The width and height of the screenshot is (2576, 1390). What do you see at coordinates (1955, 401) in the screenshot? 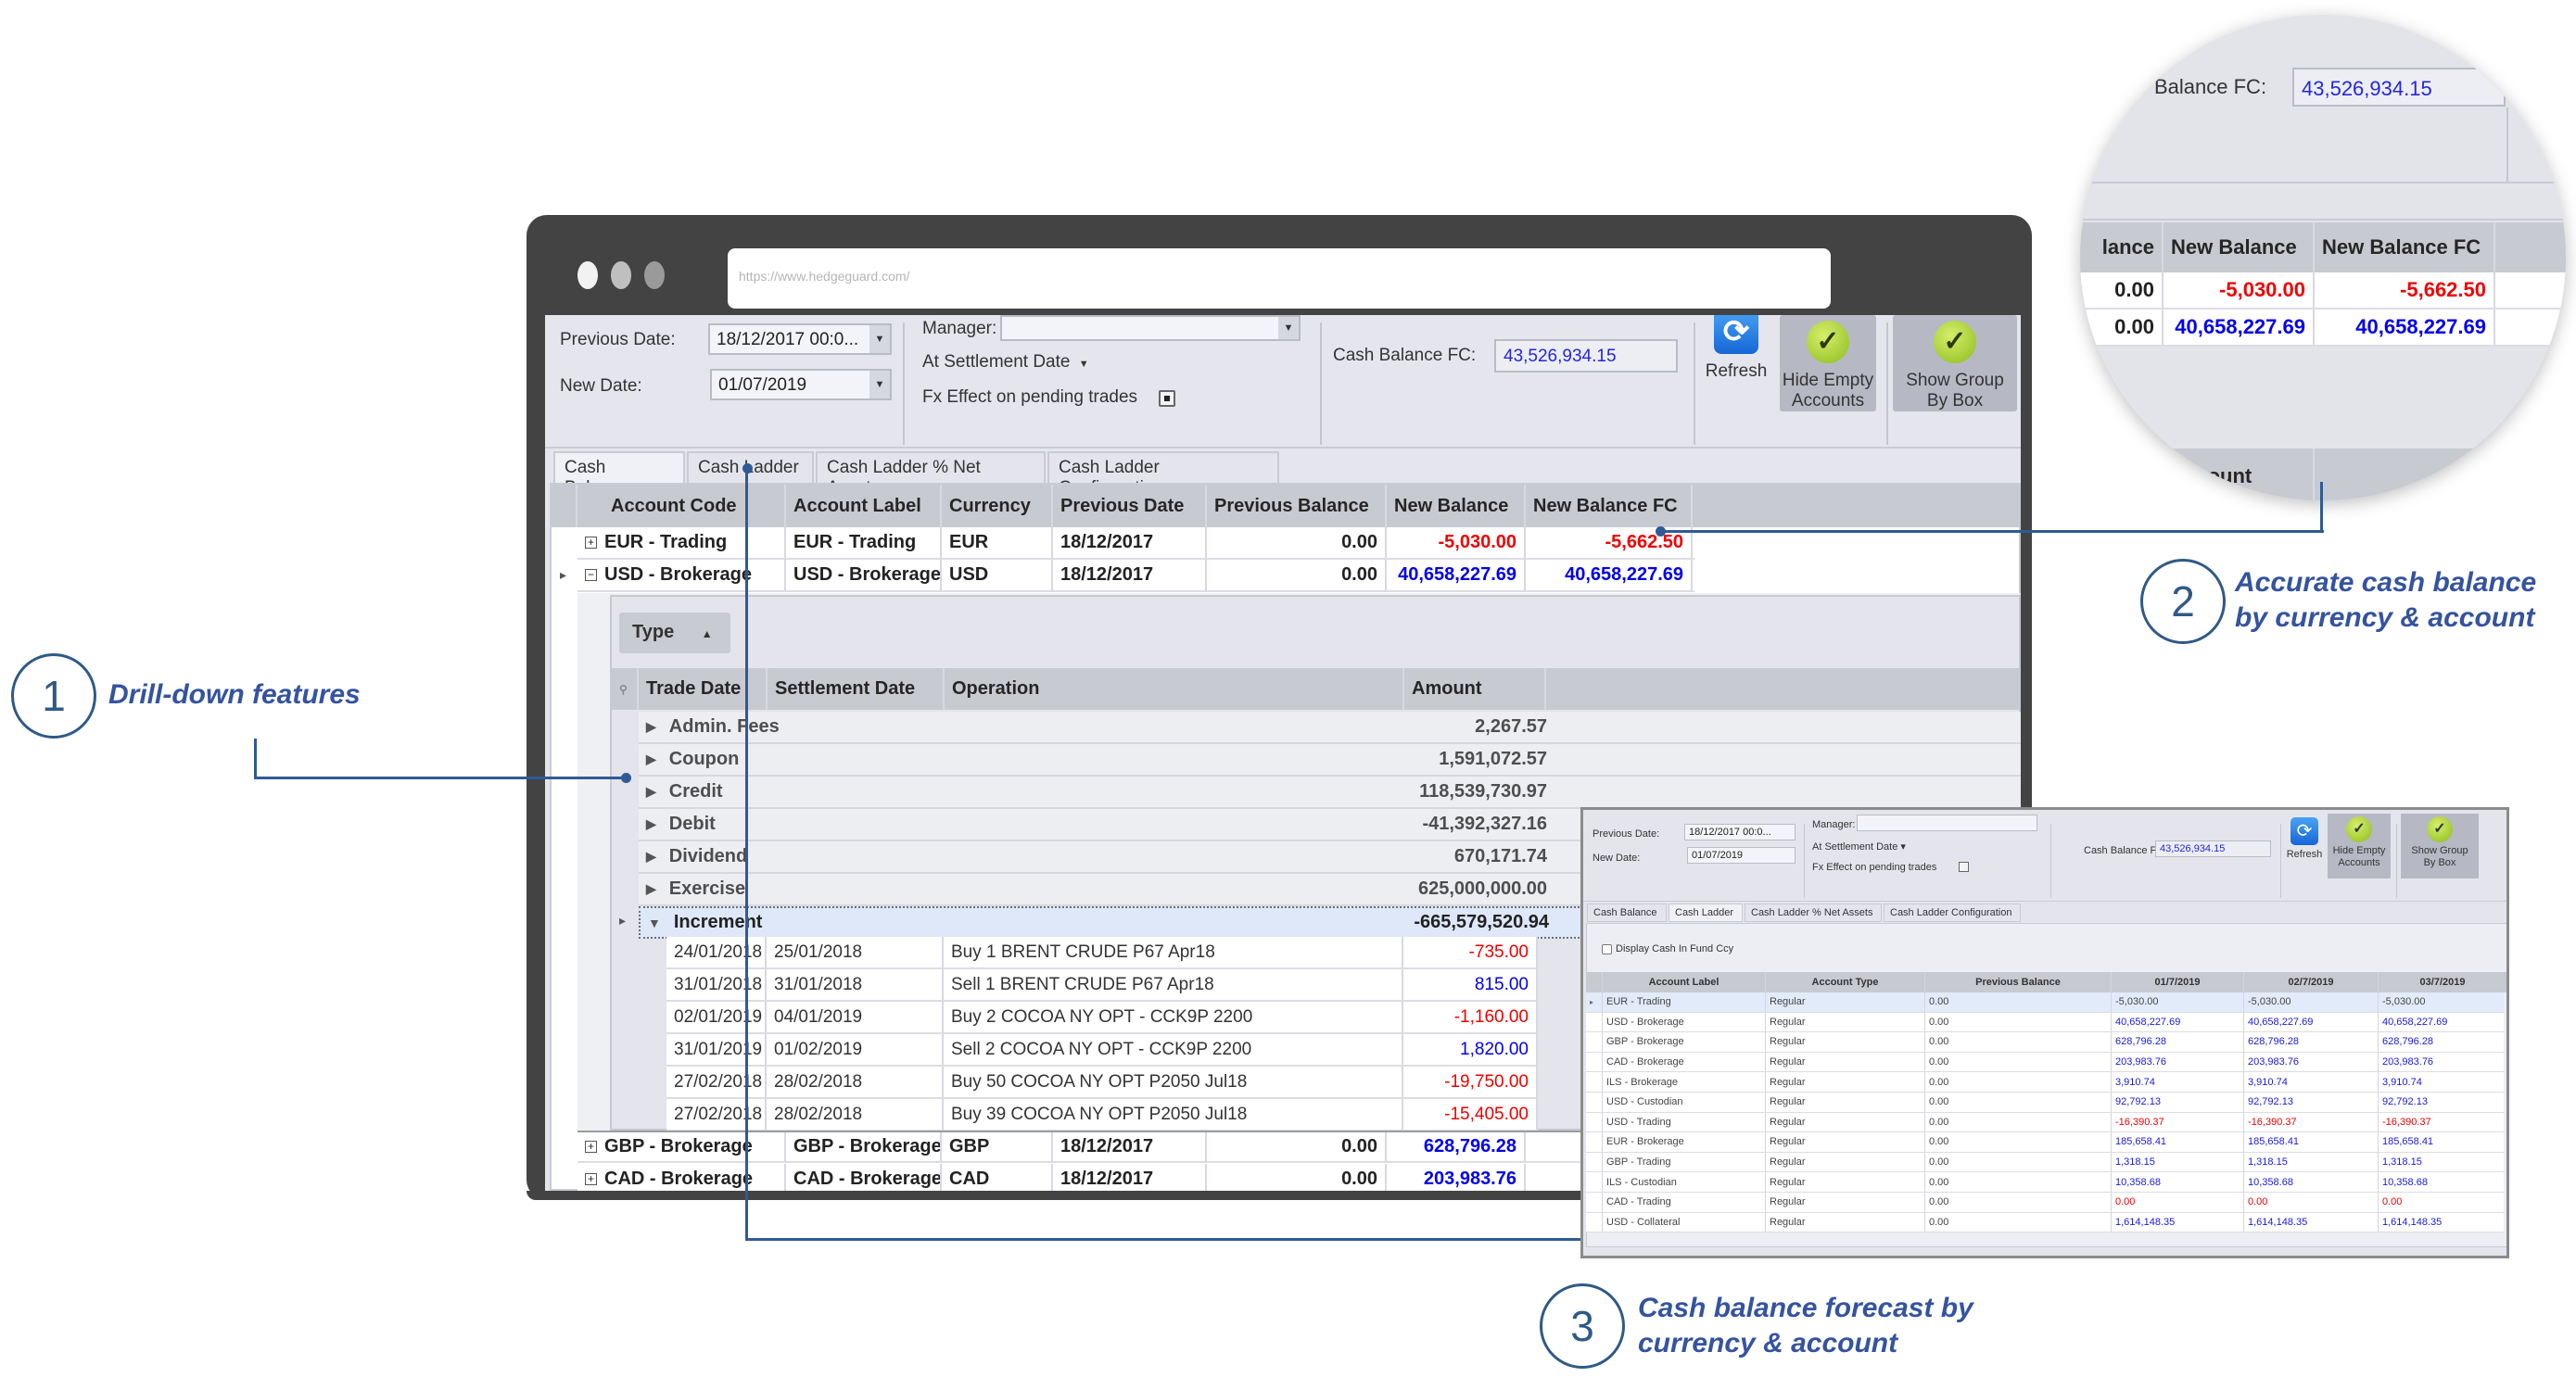
I see `show-group-label-2: By Box` at bounding box center [1955, 401].